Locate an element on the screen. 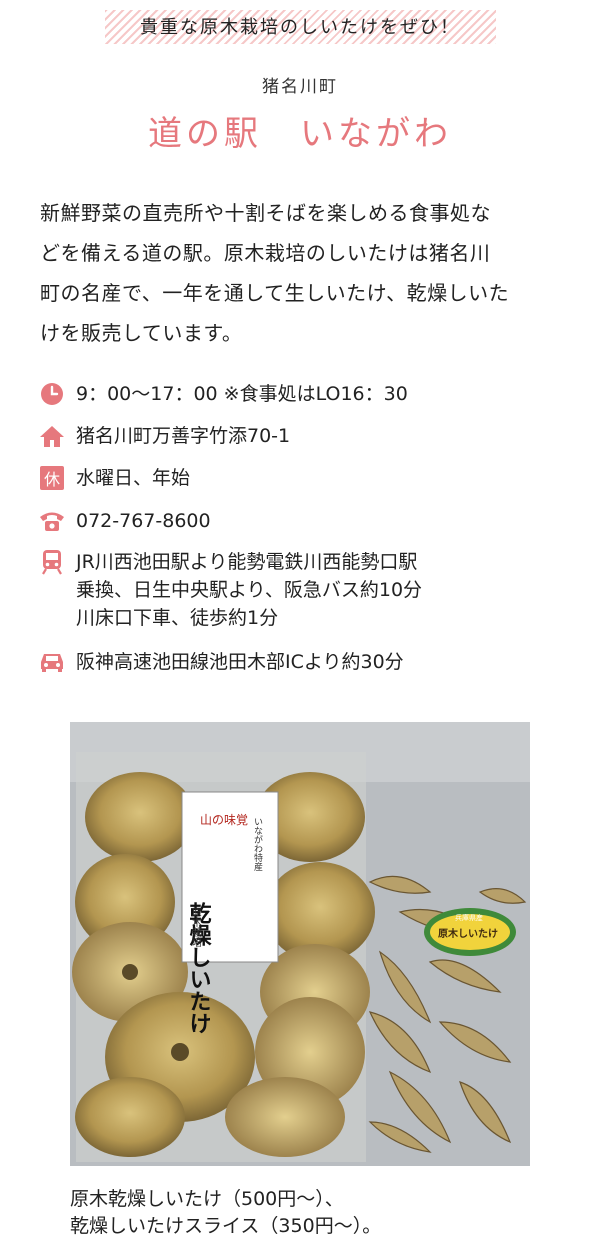 The width and height of the screenshot is (600, 1240). description-line: 町の名産で、一年を通して生しいたけ、乾燥しいた is located at coordinates (275, 293).